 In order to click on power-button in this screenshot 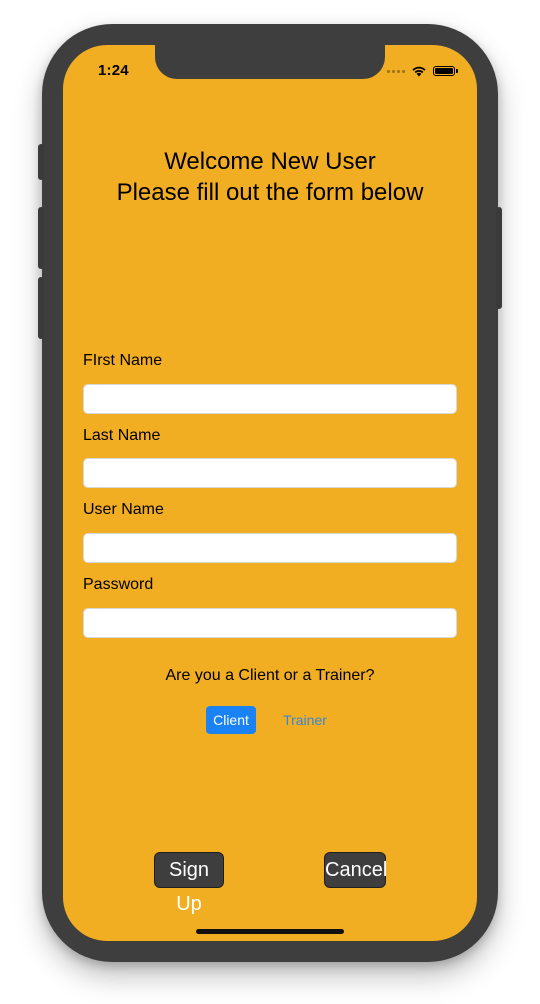, I will do `click(499, 258)`.